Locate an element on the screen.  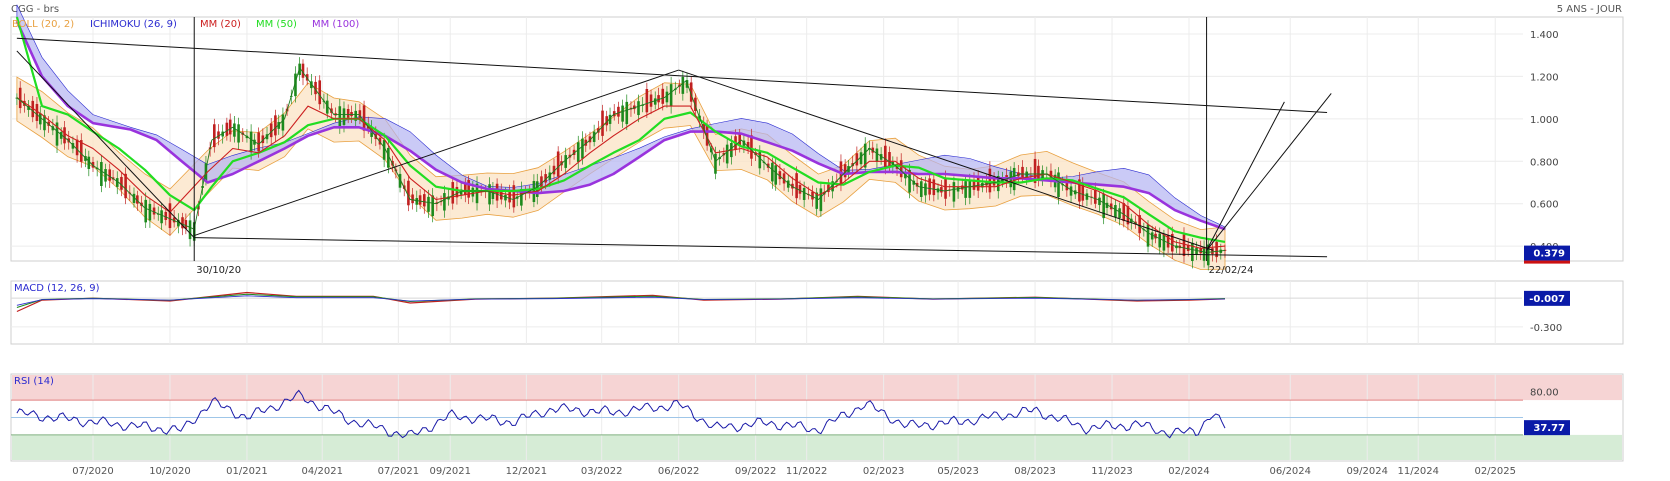
macd-y-tick-label: -0.300 is located at coordinates (1546, 328).